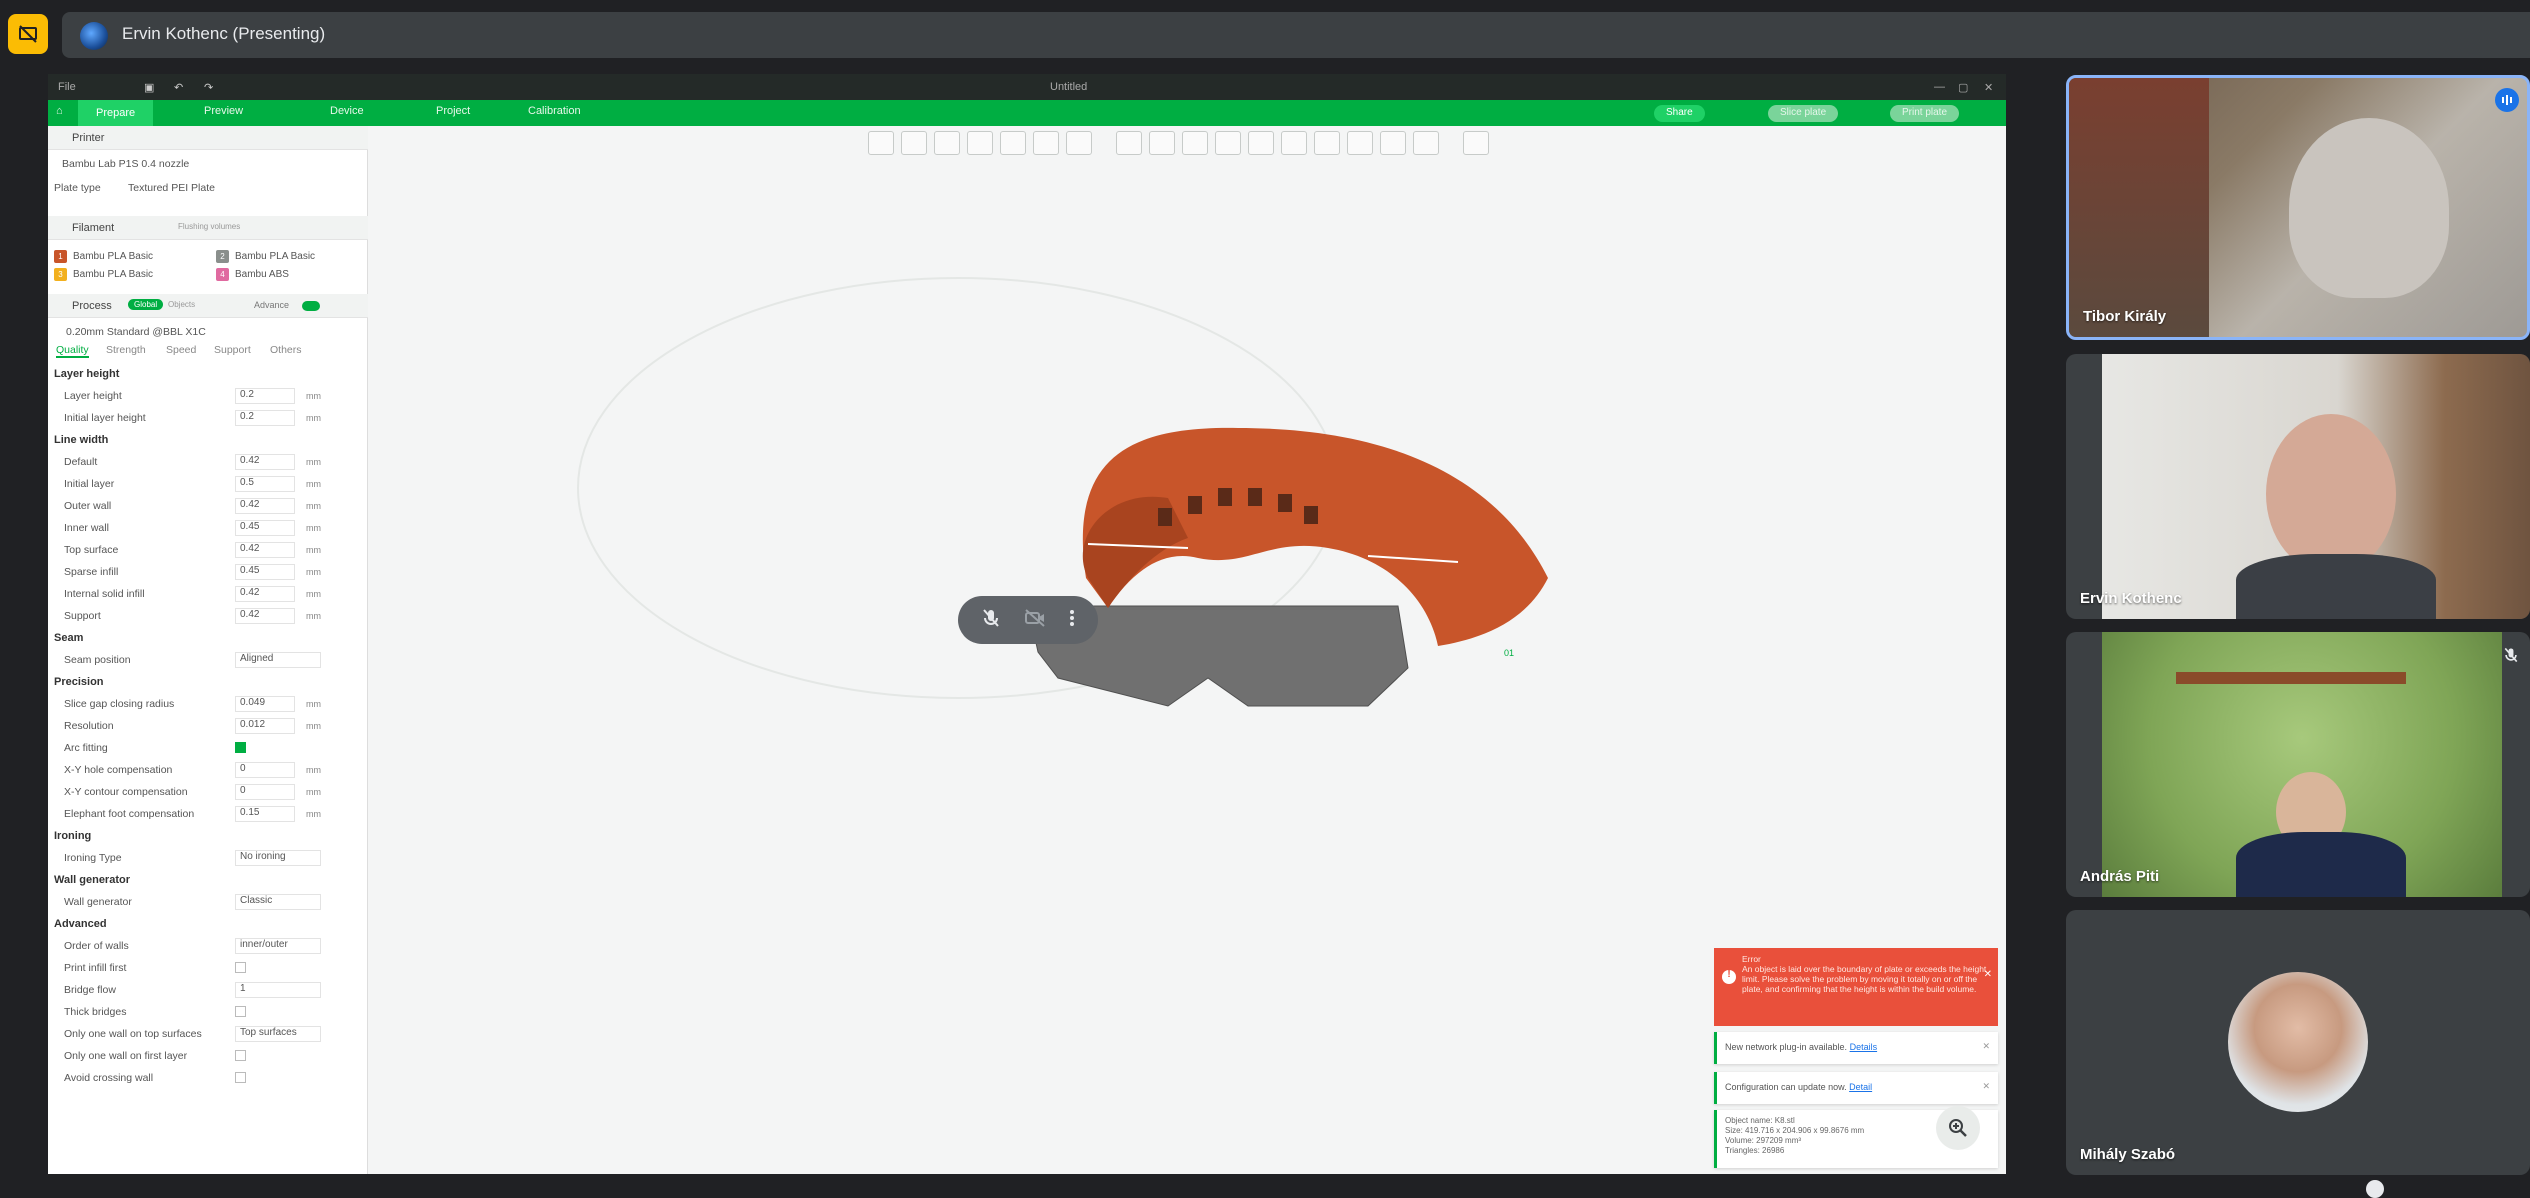 This screenshot has width=2530, height=1198. Describe the element at coordinates (265, 770) in the screenshot. I see `xy-hole-input: 0` at that location.